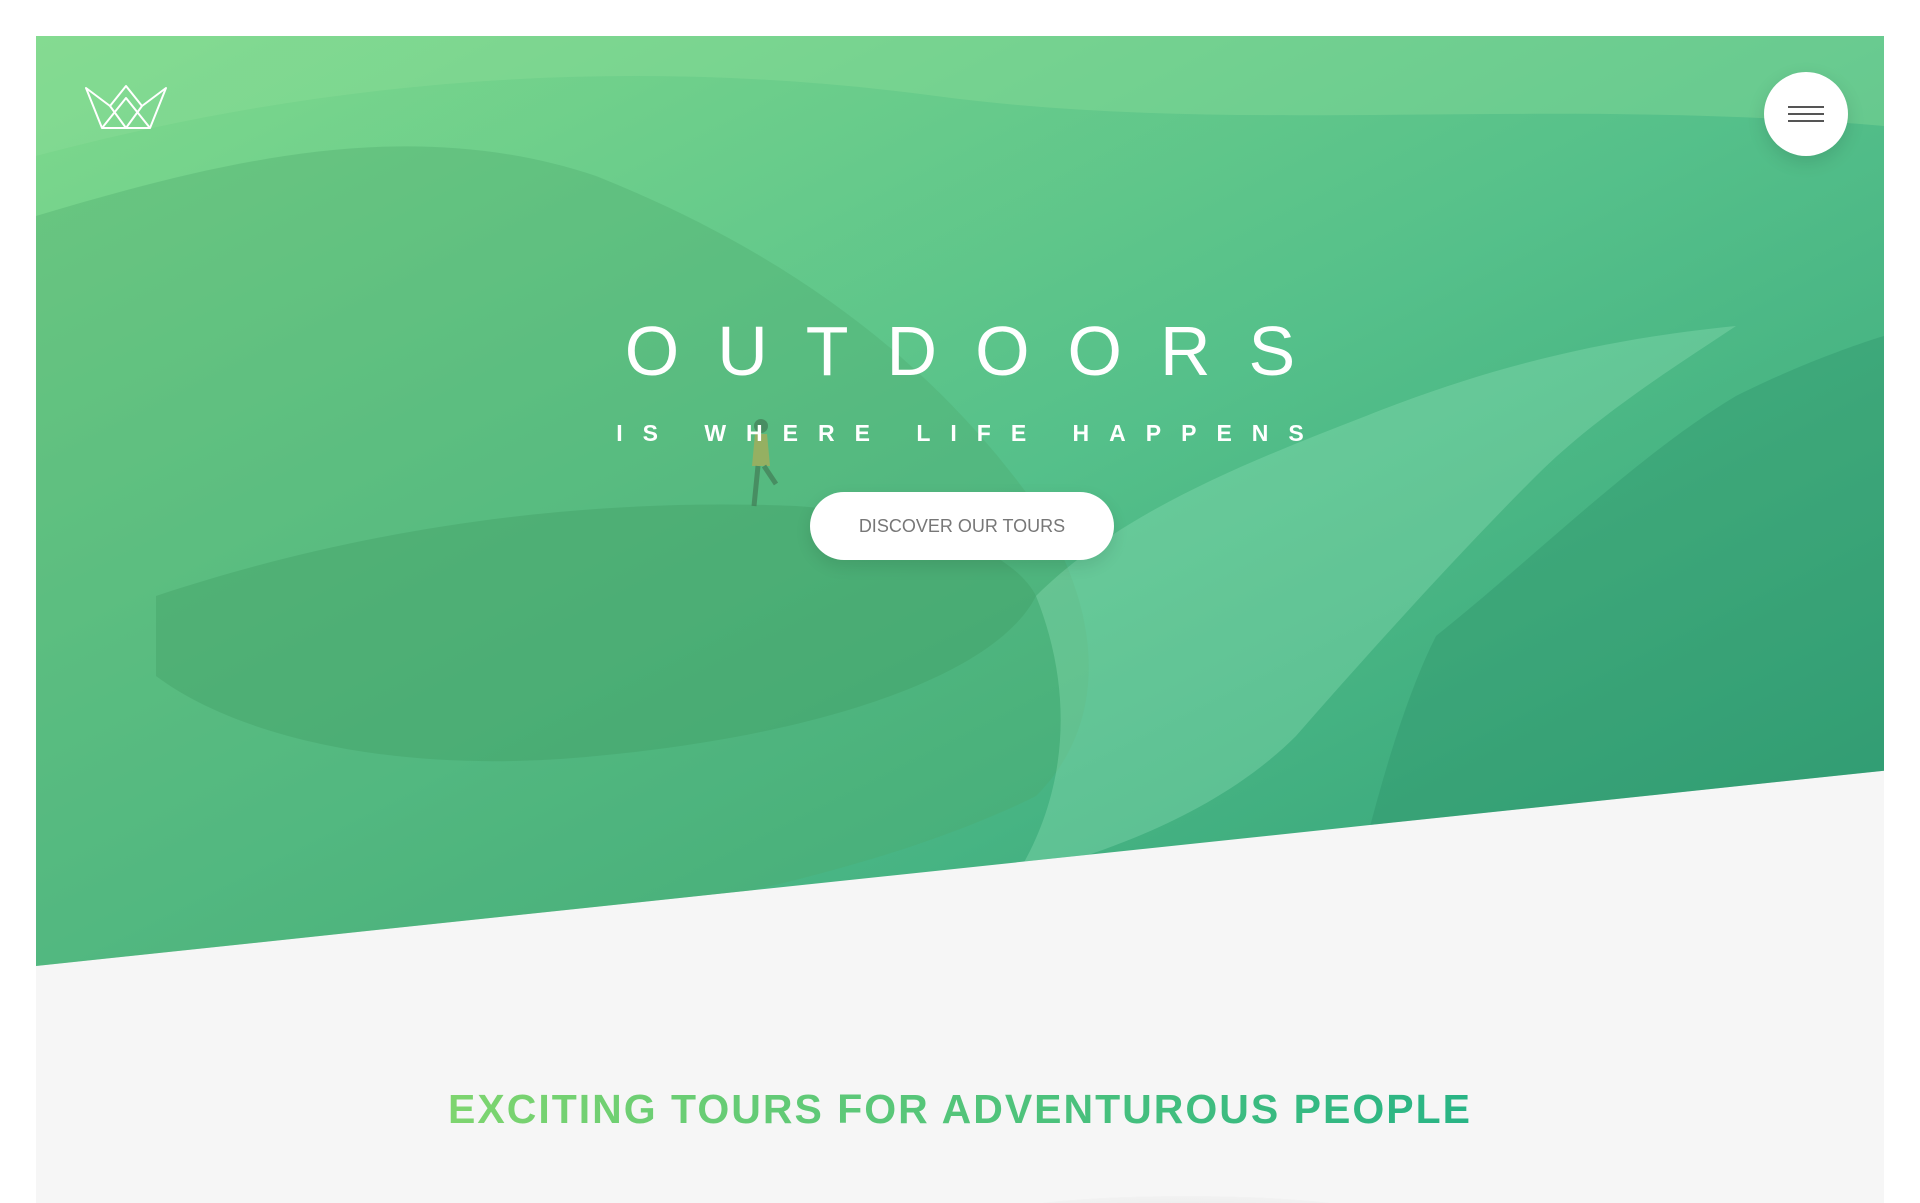 The height and width of the screenshot is (1203, 1920). What do you see at coordinates (126, 108) in the screenshot?
I see `crown-logo-icon` at bounding box center [126, 108].